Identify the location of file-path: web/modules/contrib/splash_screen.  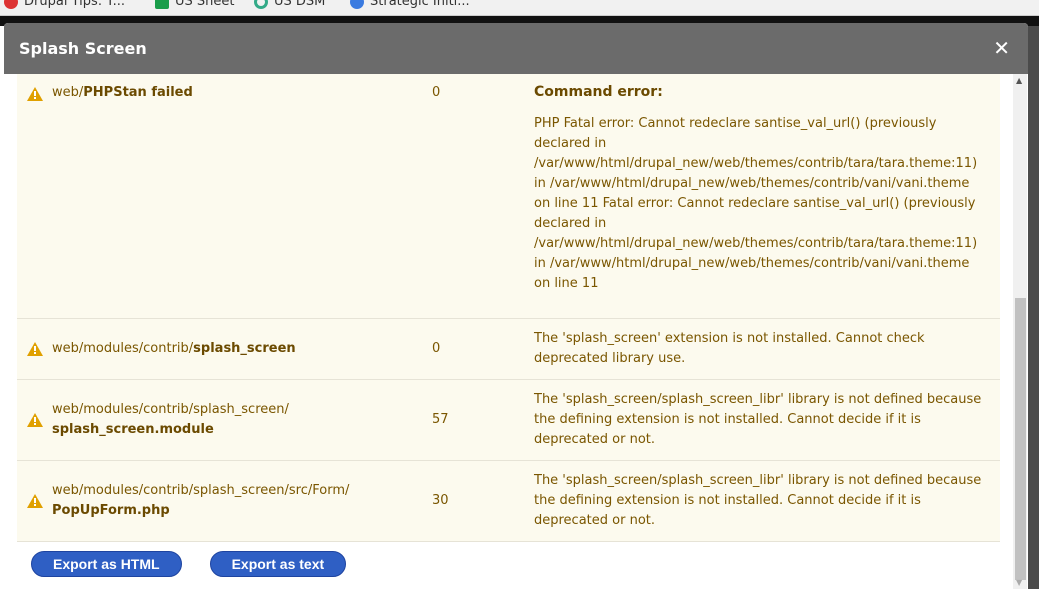
(174, 348).